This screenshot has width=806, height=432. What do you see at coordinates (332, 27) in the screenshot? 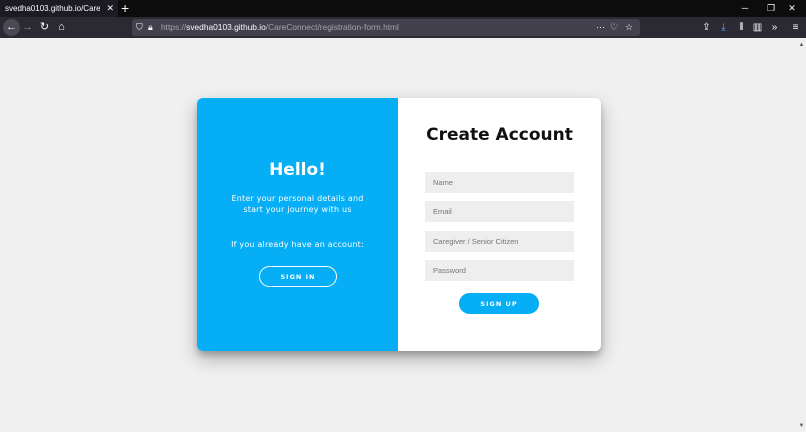
I see `url-path: /CareConnect/registration-form.html` at bounding box center [332, 27].